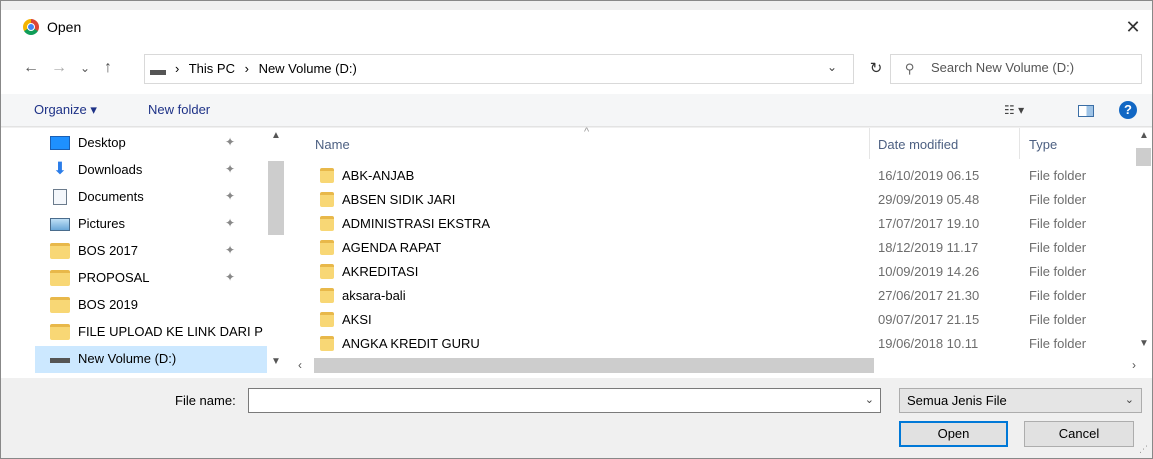  I want to click on breadcrumb-this-pc: This PC, so click(212, 68).